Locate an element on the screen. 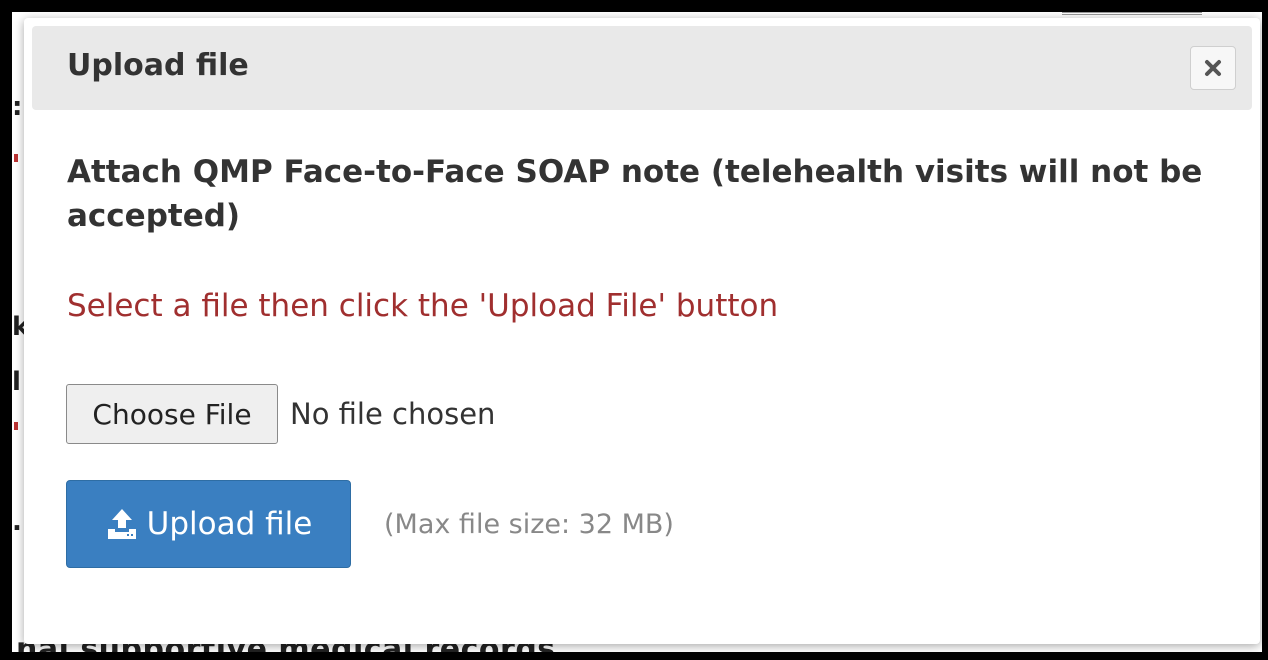 The image size is (1268, 660). upload-row: Upload file (Max file size: 32 MB) is located at coordinates (370, 524).